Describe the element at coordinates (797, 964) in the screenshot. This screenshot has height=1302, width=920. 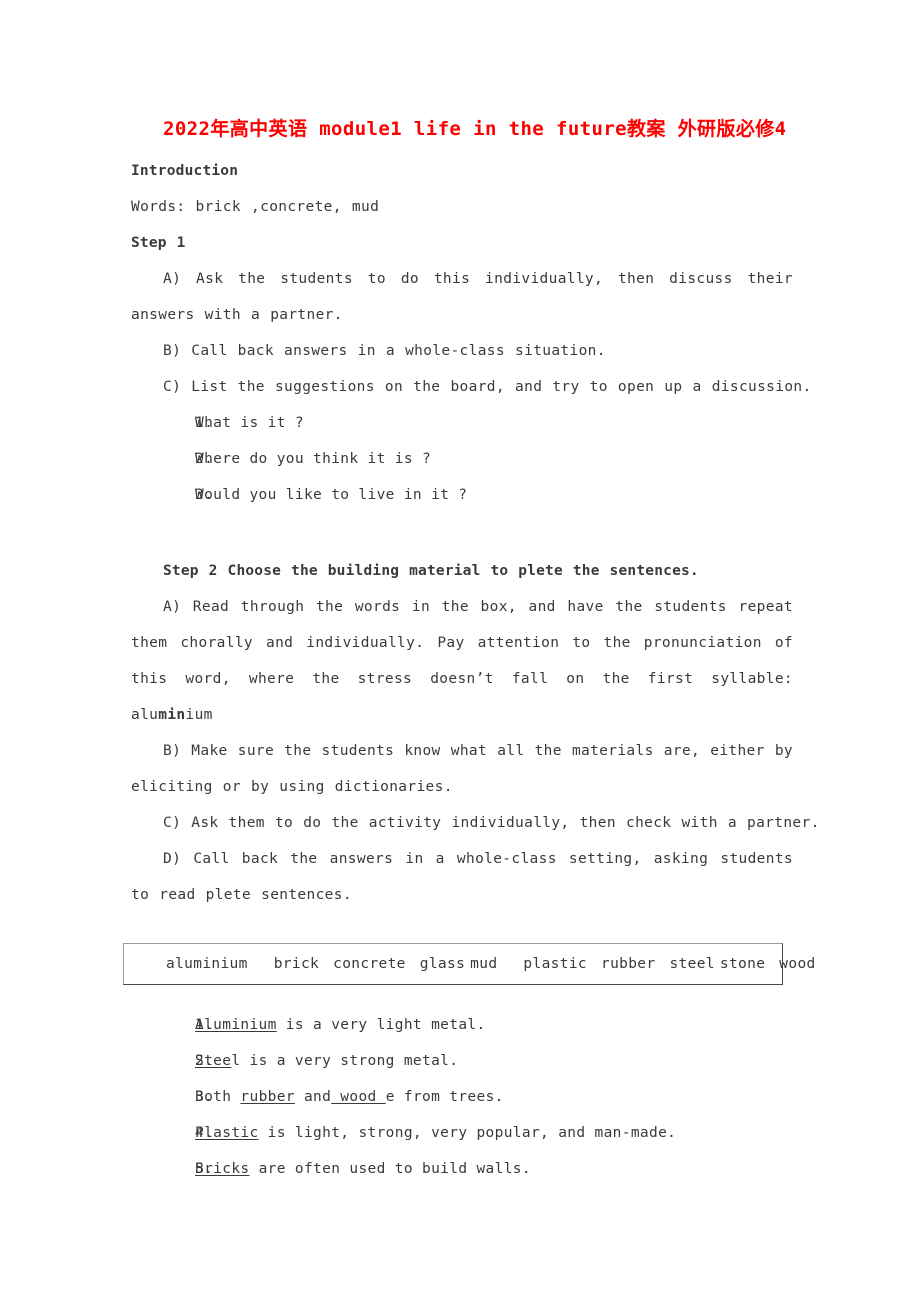
I see `word-bank-item: wood` at that location.